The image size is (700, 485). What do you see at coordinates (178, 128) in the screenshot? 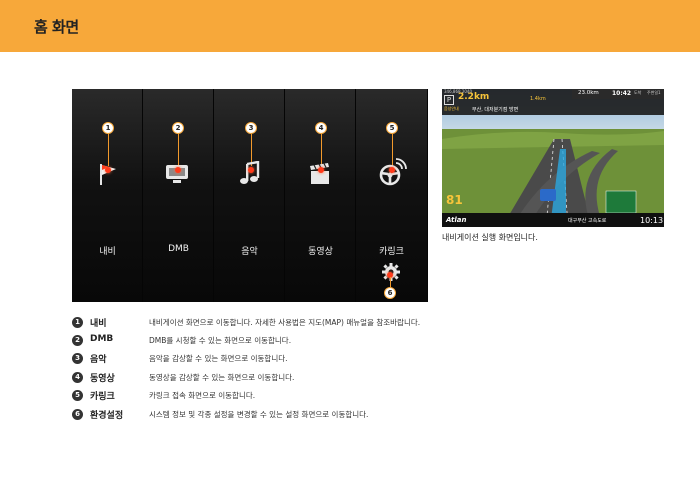
I see `callout-badge-2: 2` at bounding box center [178, 128].